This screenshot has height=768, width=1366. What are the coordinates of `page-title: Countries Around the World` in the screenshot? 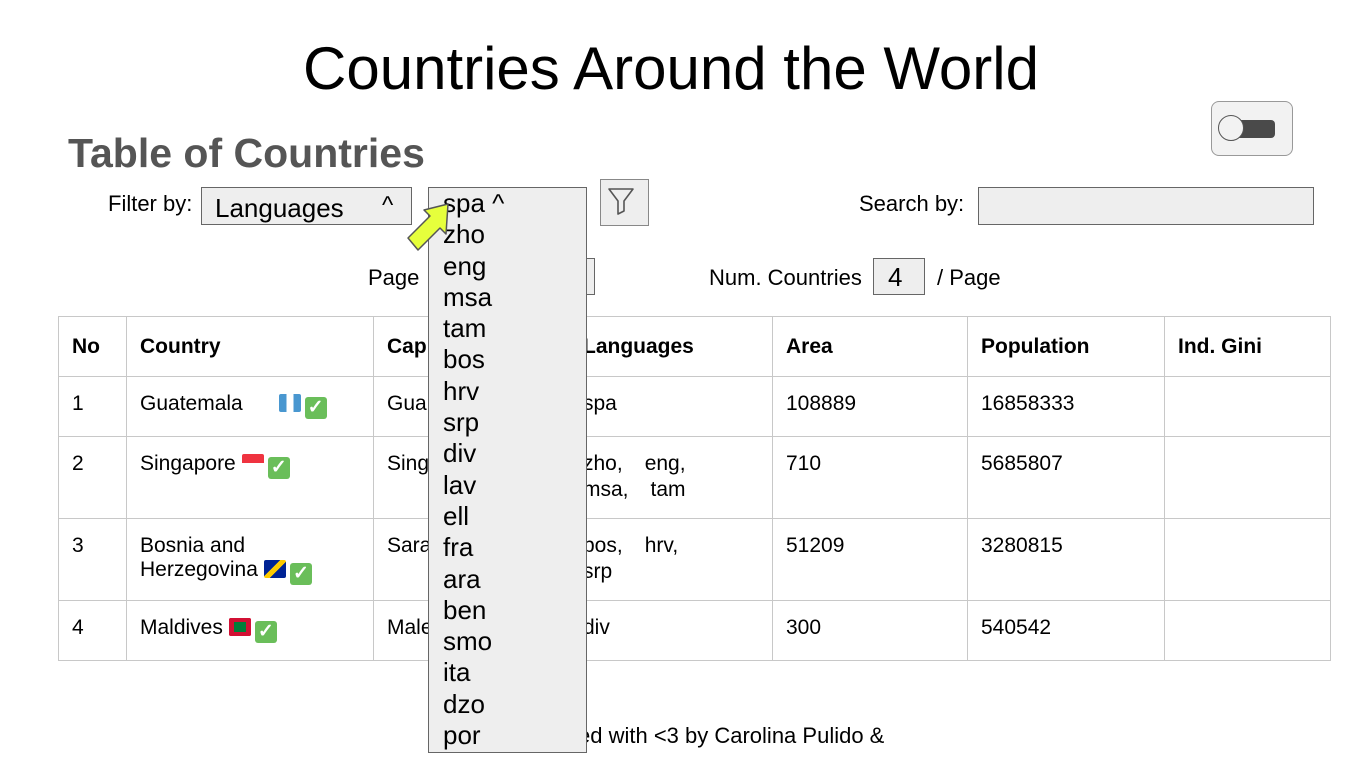 It's located at (671, 68).